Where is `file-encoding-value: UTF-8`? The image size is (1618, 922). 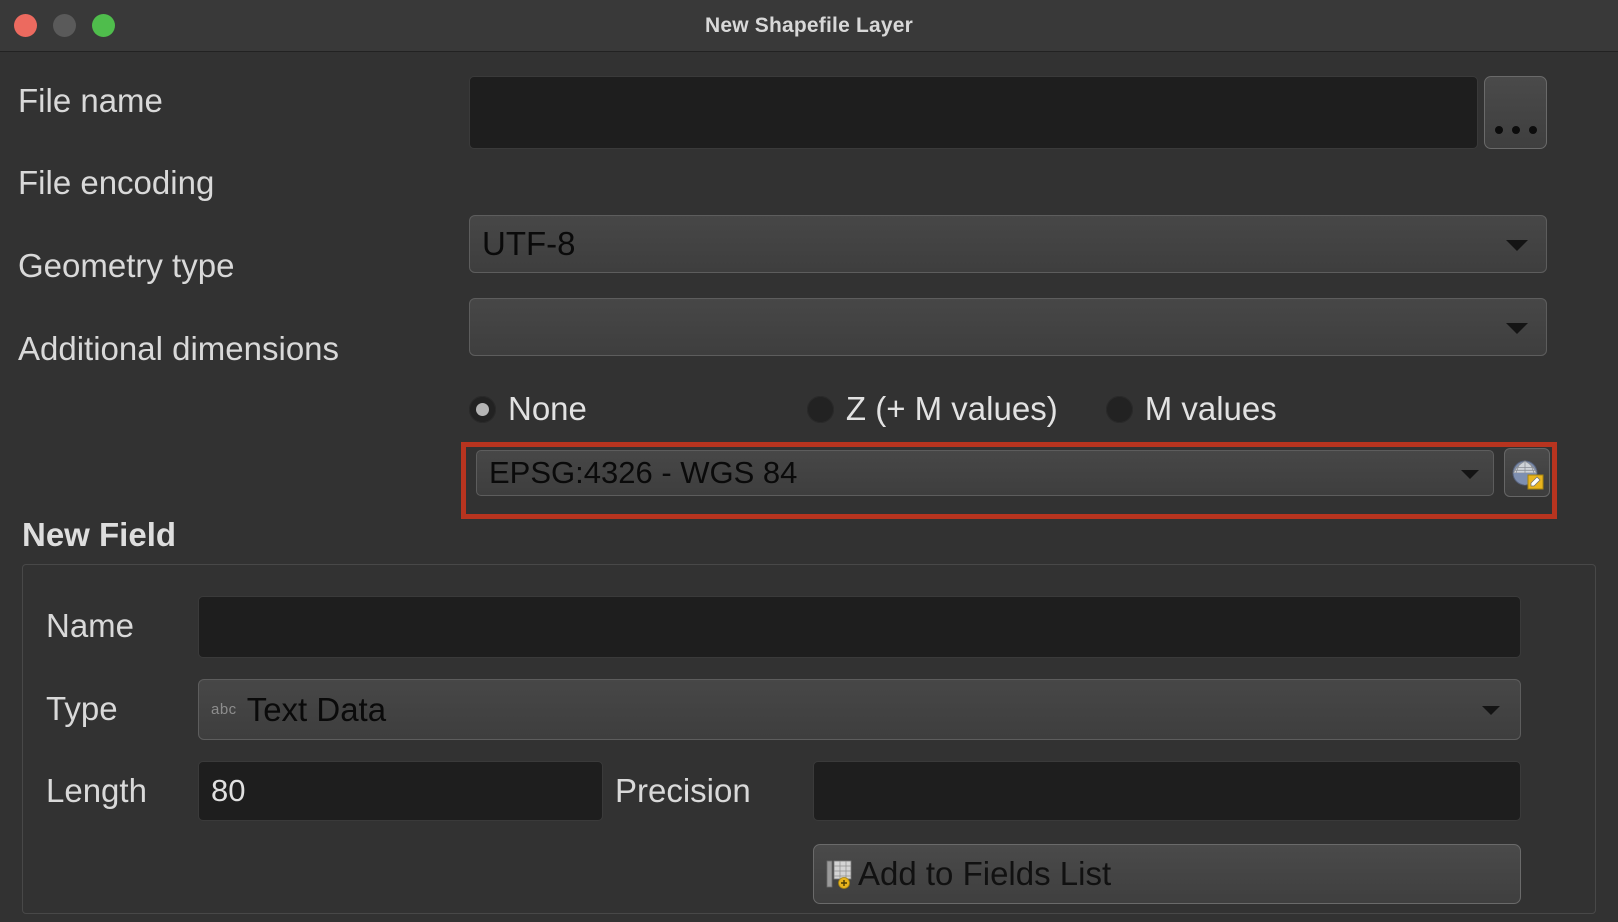
file-encoding-value: UTF-8 is located at coordinates (529, 243).